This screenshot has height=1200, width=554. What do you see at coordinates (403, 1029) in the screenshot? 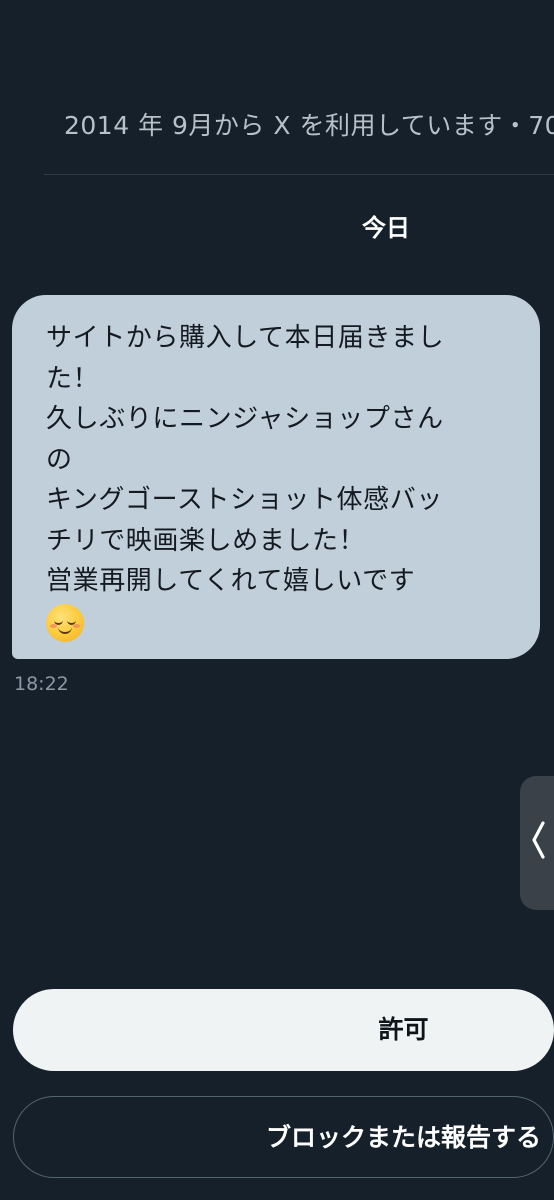
I see `allow-button-label: 許可` at bounding box center [403, 1029].